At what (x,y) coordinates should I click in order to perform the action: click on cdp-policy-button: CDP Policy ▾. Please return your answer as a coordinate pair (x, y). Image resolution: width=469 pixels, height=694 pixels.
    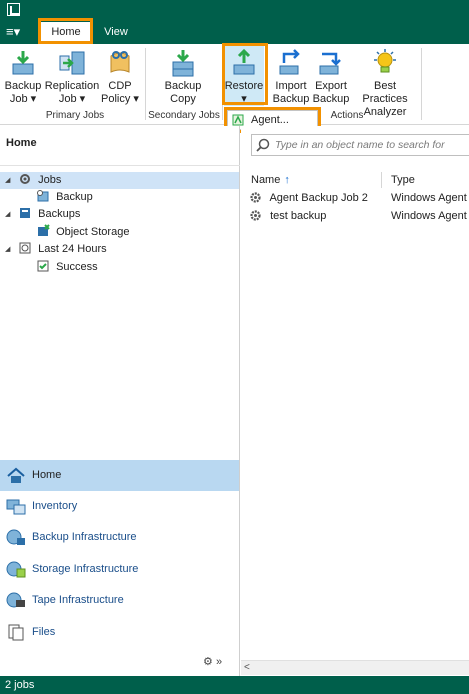
    Looking at the image, I should click on (120, 77).